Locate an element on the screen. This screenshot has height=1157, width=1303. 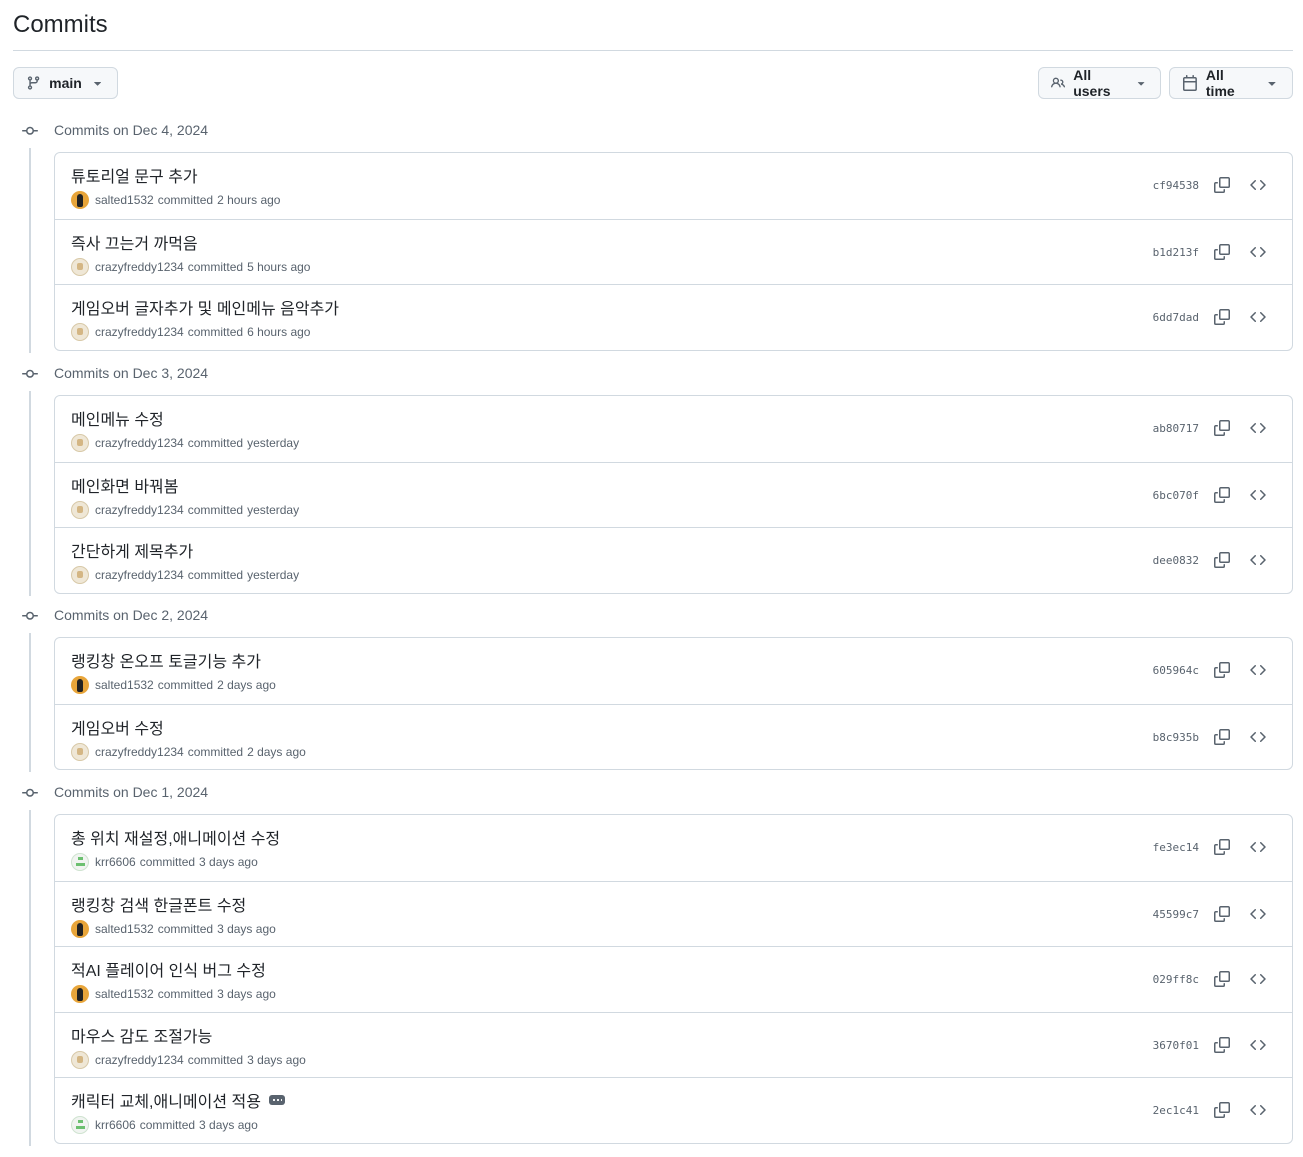
commit-sha-link: b8c935b is located at coordinates (1176, 737).